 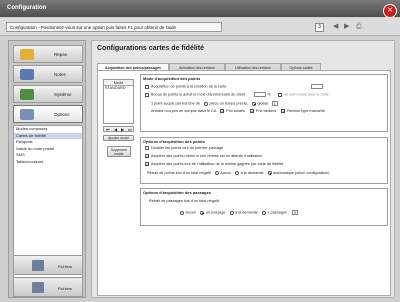 What do you see at coordinates (27, 54) in the screenshot?
I see `meal-icon` at bounding box center [27, 54].